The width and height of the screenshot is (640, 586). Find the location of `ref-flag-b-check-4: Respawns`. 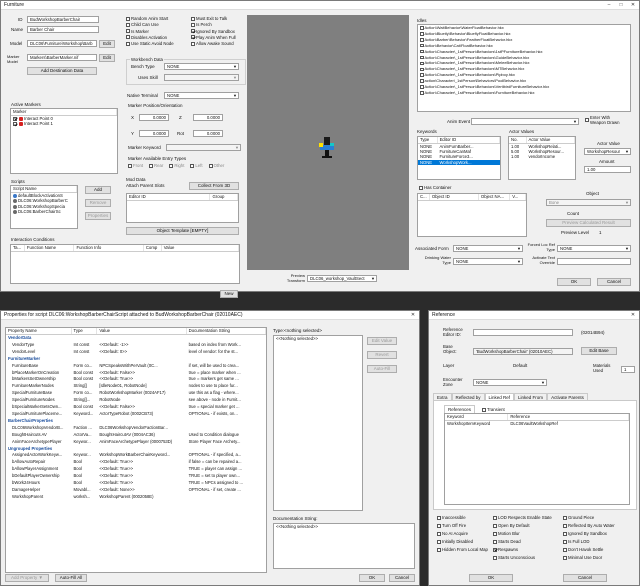

ref-flag-b-check-4: Respawns is located at coordinates (522, 549).